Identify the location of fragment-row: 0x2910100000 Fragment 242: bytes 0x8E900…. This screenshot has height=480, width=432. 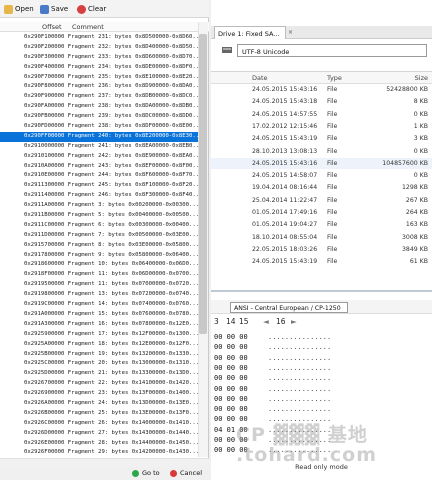
(99, 157).